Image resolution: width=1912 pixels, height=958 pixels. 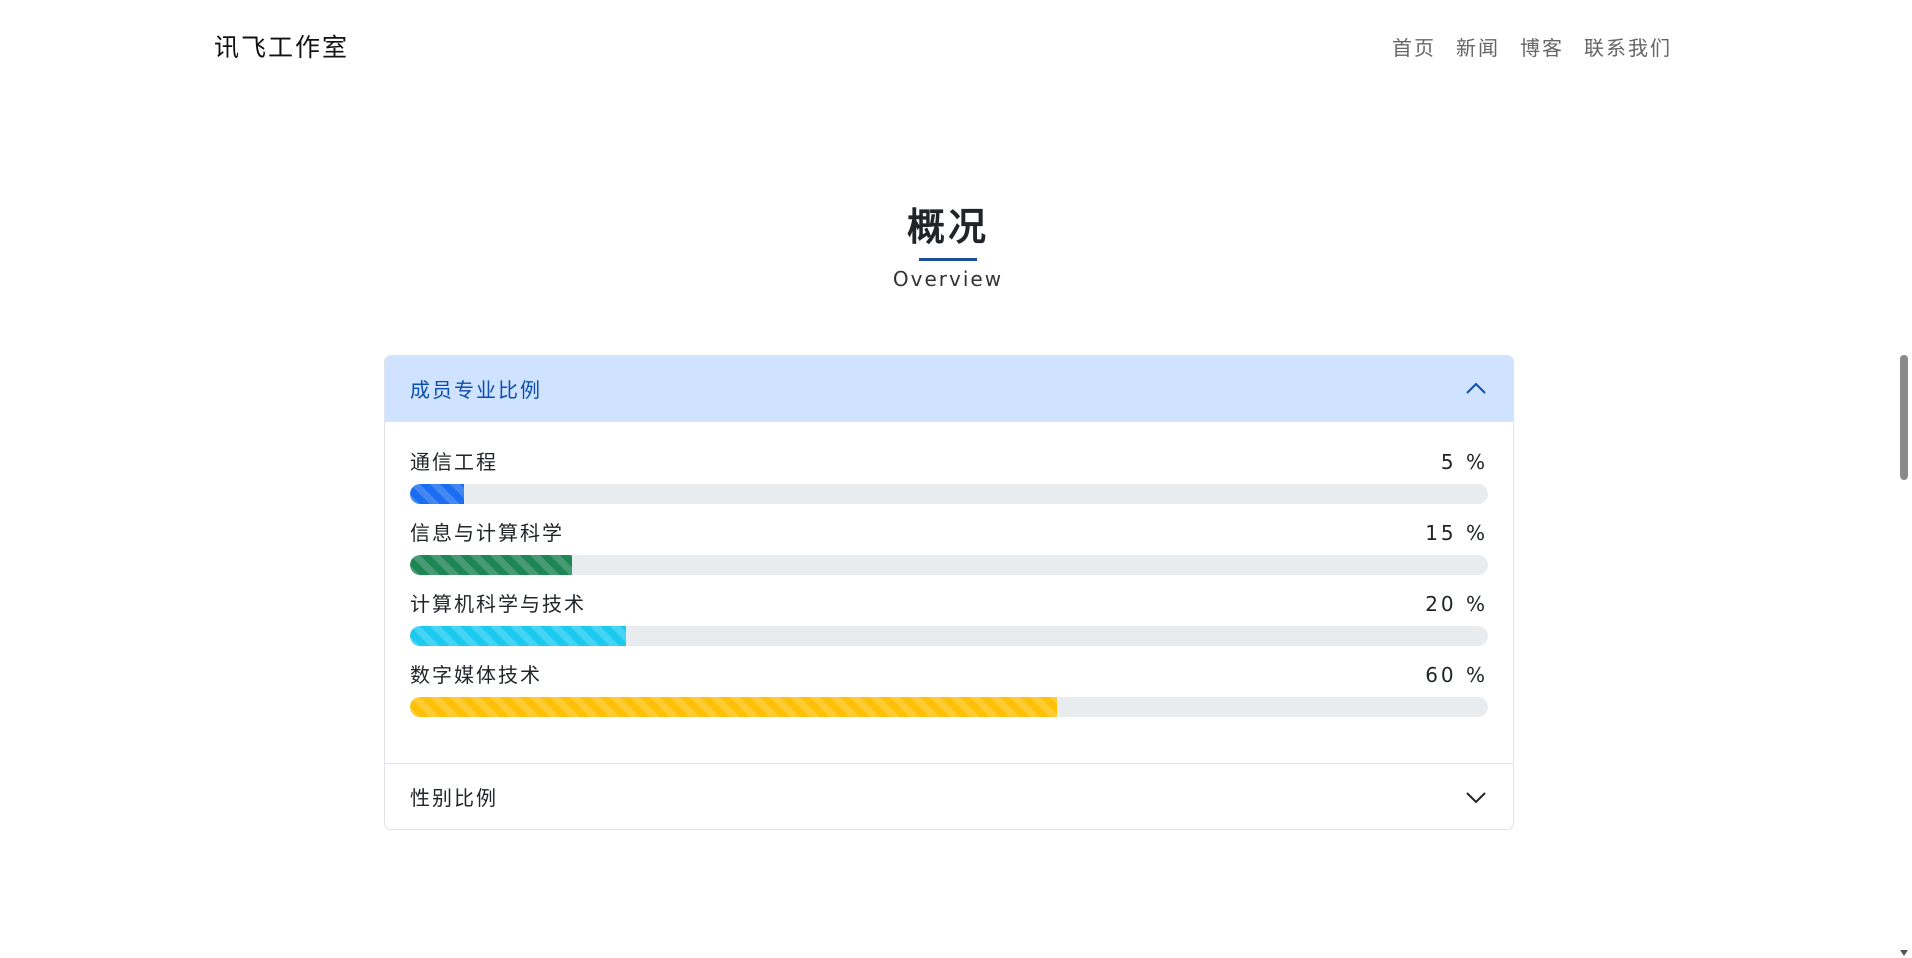 What do you see at coordinates (1464, 462) in the screenshot?
I see `stat-percent: 5 %` at bounding box center [1464, 462].